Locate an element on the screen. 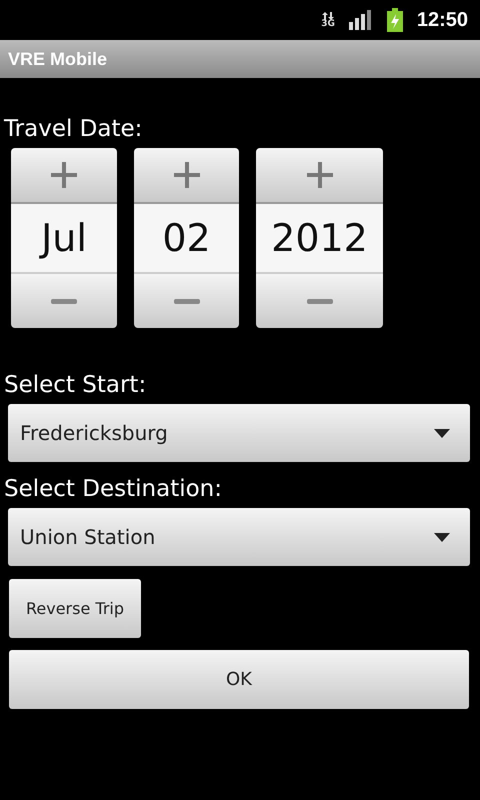  date-value: 02 is located at coordinates (186, 238).